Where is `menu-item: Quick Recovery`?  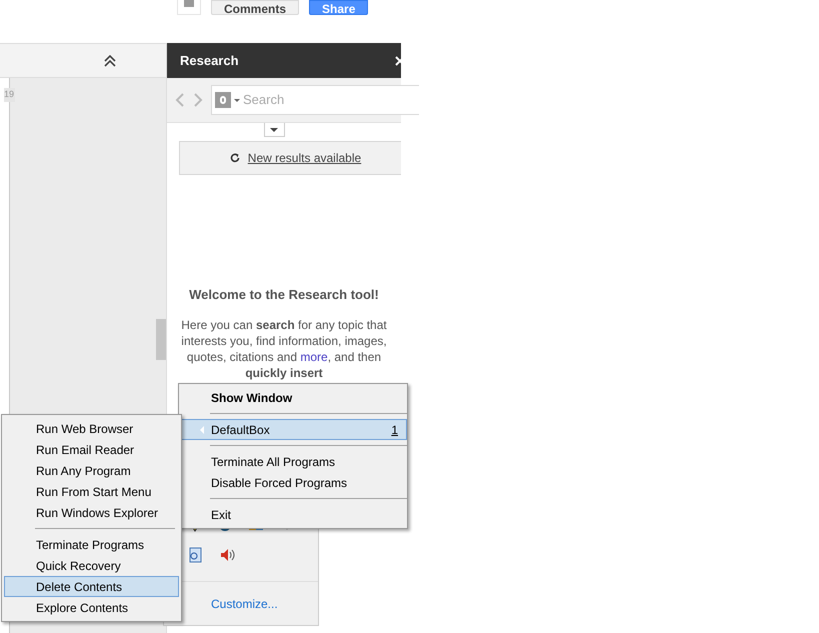 menu-item: Quick Recovery is located at coordinates (91, 565).